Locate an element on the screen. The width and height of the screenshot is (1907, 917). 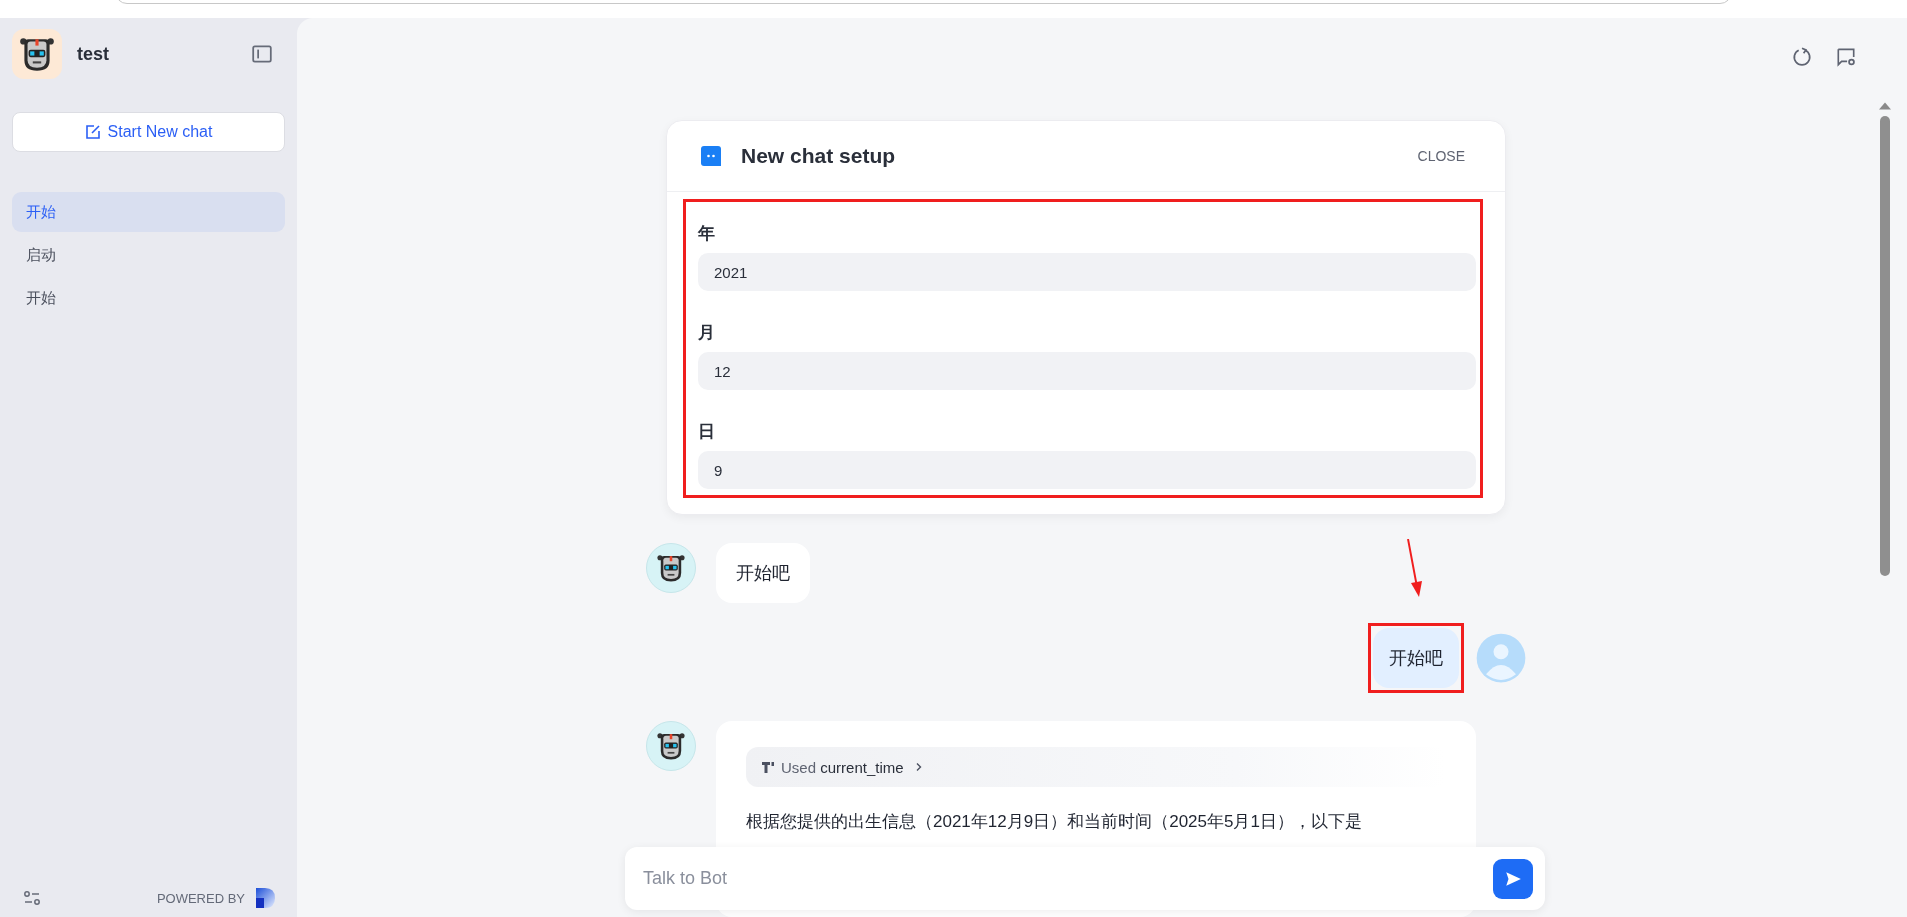
input-field: 12 is located at coordinates (1087, 371).